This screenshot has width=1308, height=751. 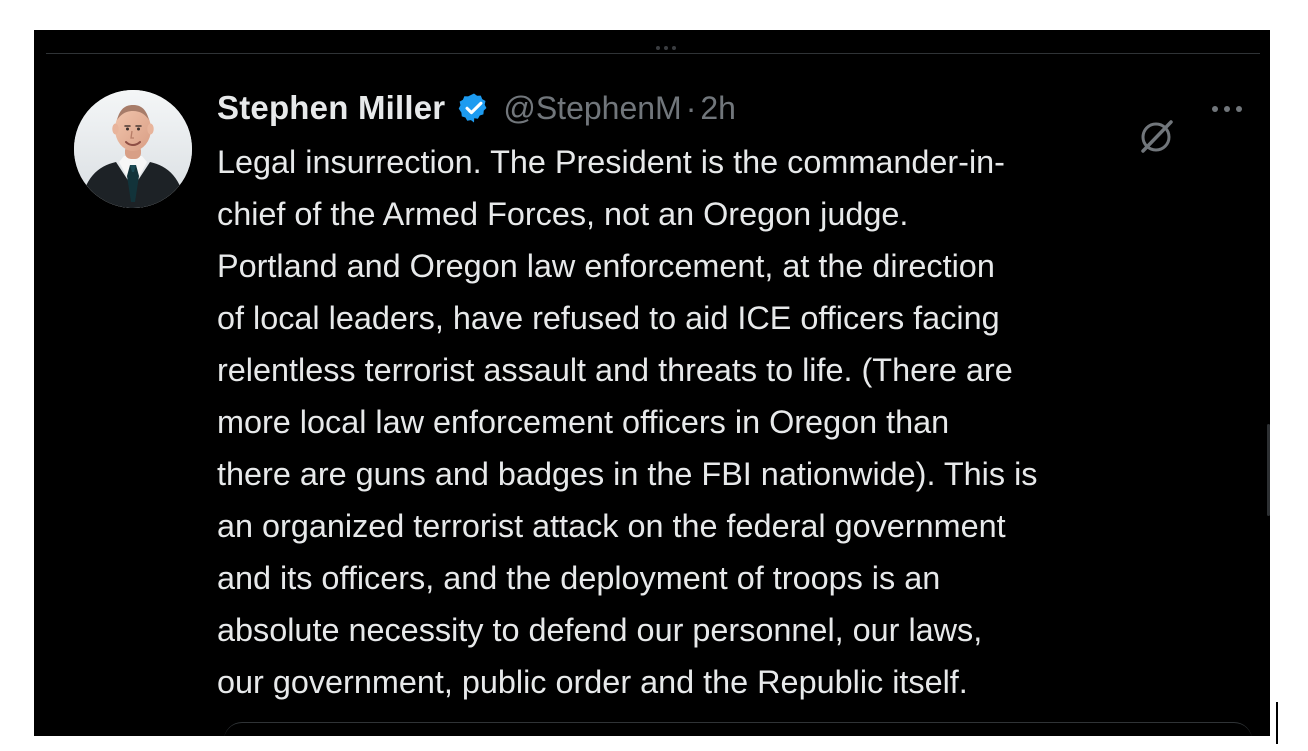 I want to click on crop-marker, so click(x=1277, y=723).